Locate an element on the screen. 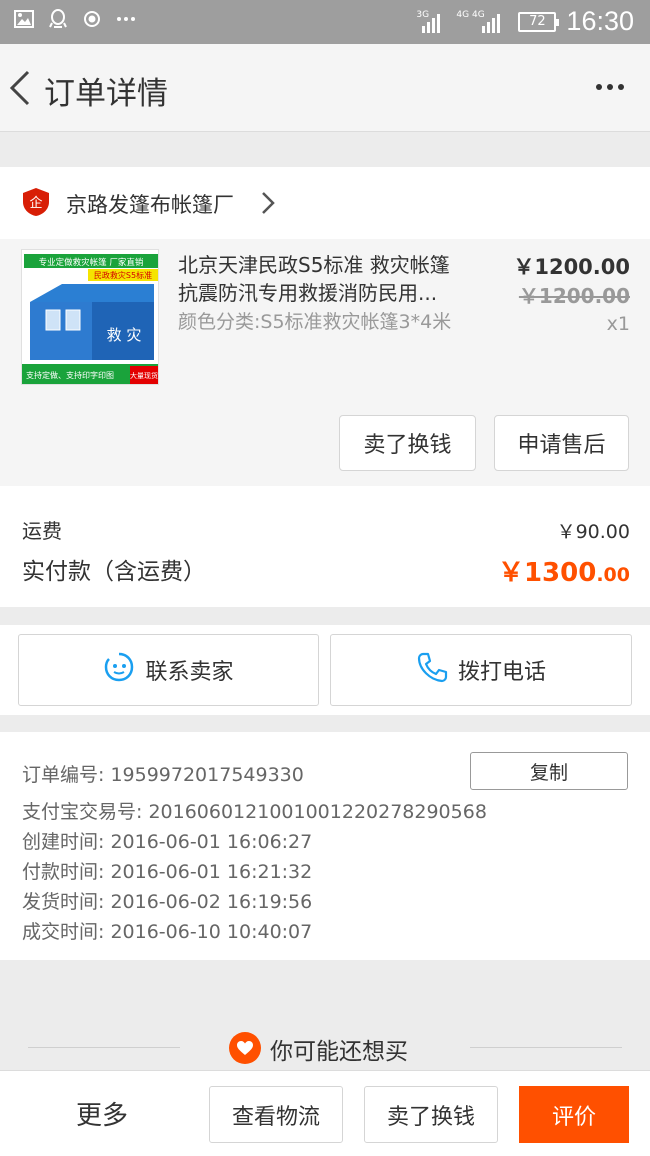 Image resolution: width=650 pixels, height=1156 pixels. product-price: ￥1200.00 is located at coordinates (571, 267).